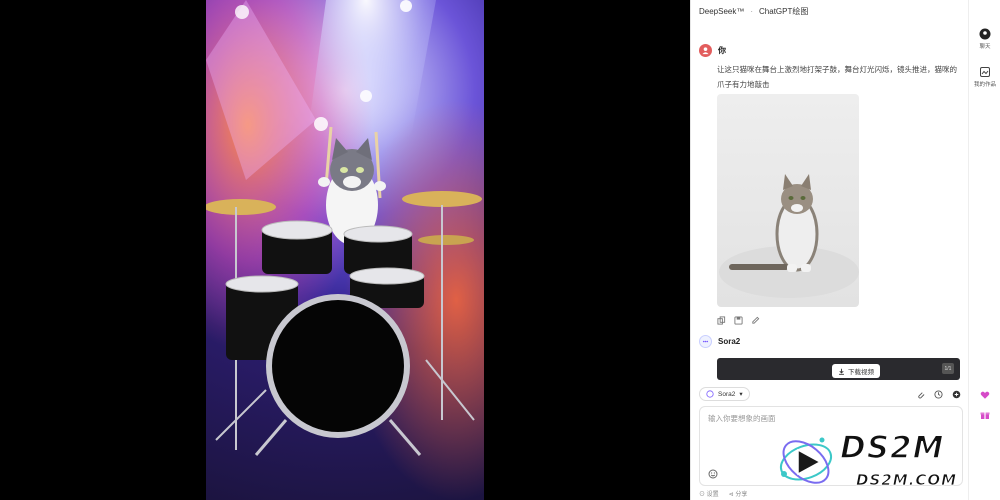 This screenshot has width=1000, height=500. Describe the element at coordinates (741, 394) in the screenshot. I see `chevron-down-icon: ▾` at that location.